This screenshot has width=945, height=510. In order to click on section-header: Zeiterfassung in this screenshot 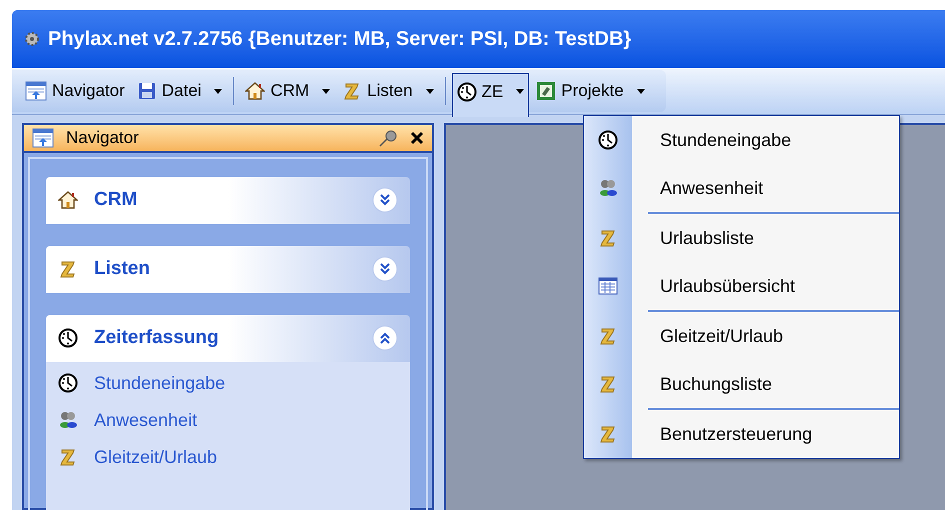, I will do `click(228, 338)`.